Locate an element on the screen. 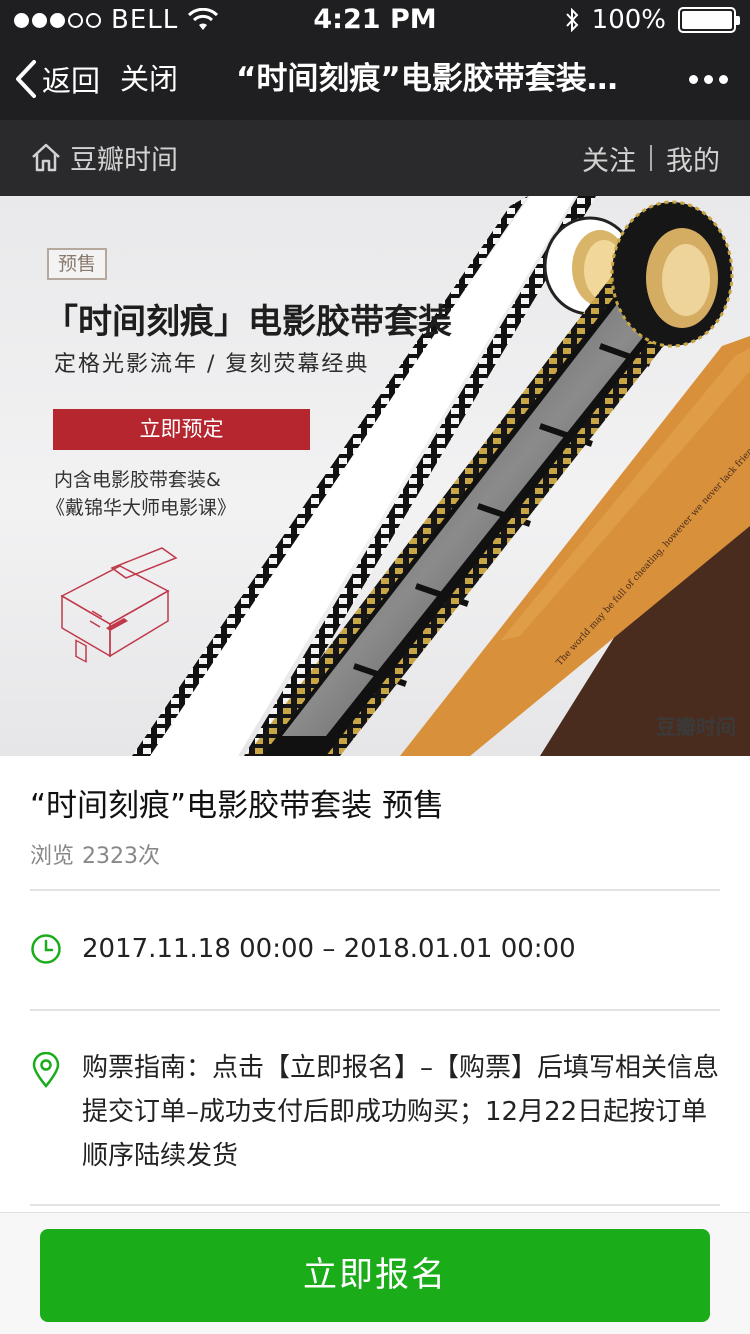 The height and width of the screenshot is (1334, 750). banner-description-line1: 内含电影胶带套装& is located at coordinates (137, 480).